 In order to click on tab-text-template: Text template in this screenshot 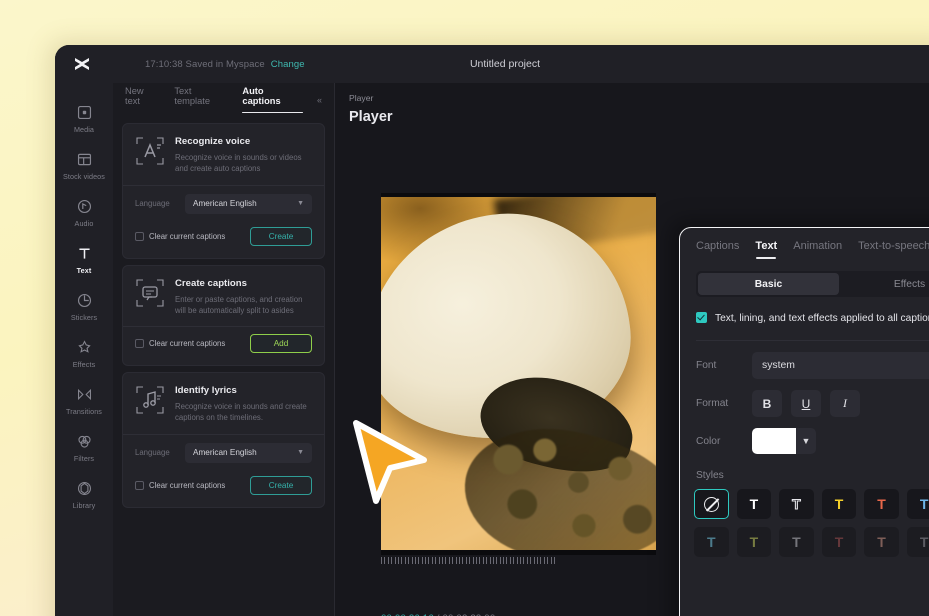, I will do `click(201, 100)`.